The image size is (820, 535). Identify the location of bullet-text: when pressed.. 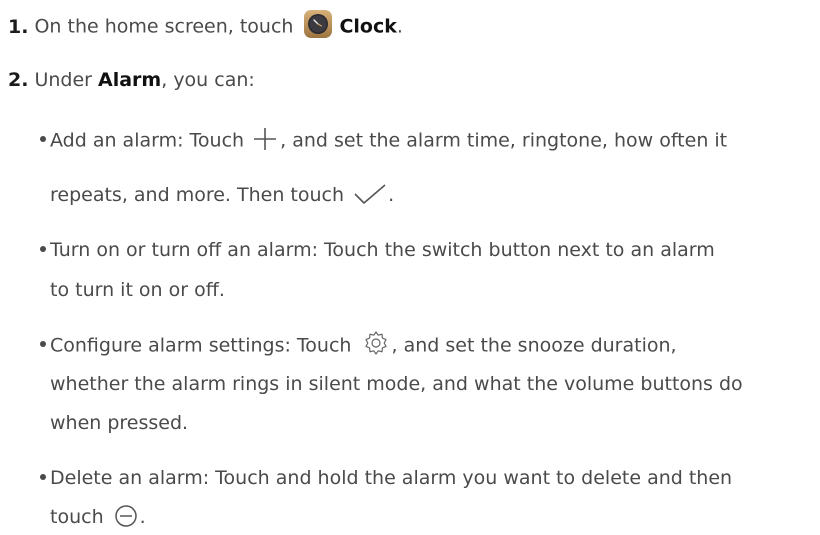
(119, 423).